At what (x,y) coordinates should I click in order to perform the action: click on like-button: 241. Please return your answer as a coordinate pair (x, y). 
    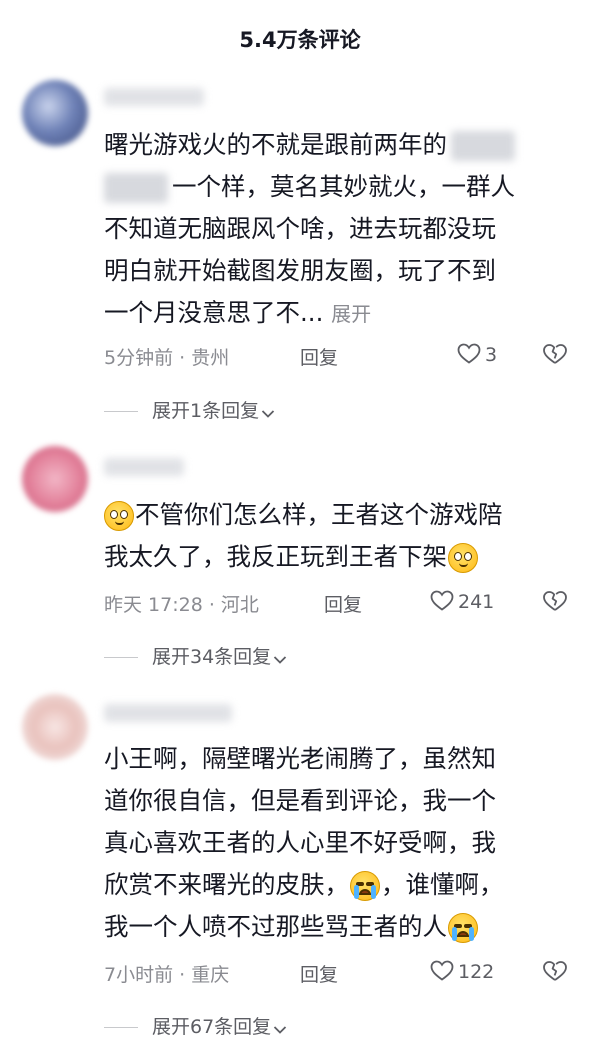
    Looking at the image, I should click on (462, 601).